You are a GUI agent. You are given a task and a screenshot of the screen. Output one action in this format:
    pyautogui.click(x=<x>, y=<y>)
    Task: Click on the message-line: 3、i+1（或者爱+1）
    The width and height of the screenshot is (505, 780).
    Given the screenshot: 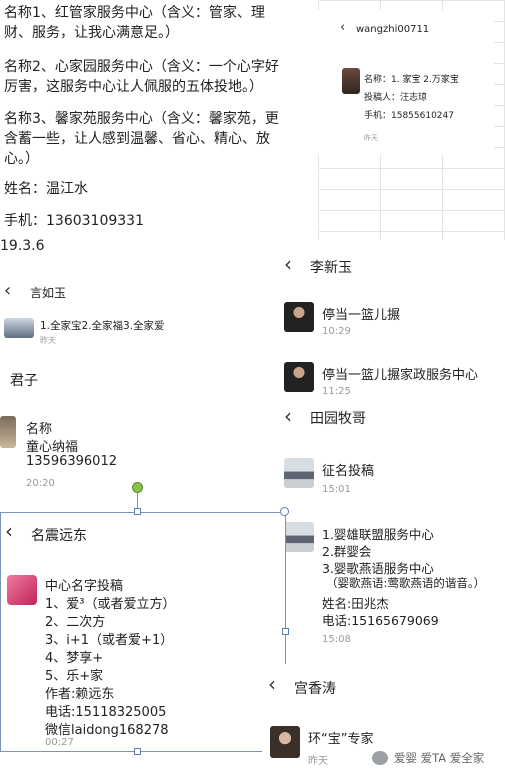 What is the action you would take?
    pyautogui.click(x=109, y=640)
    